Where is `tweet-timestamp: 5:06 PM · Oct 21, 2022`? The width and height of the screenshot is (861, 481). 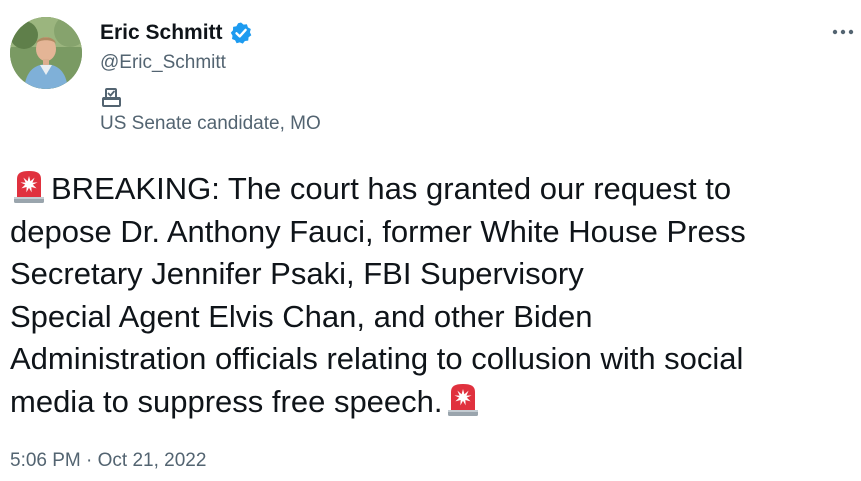 tweet-timestamp: 5:06 PM · Oct 21, 2022 is located at coordinates (108, 461).